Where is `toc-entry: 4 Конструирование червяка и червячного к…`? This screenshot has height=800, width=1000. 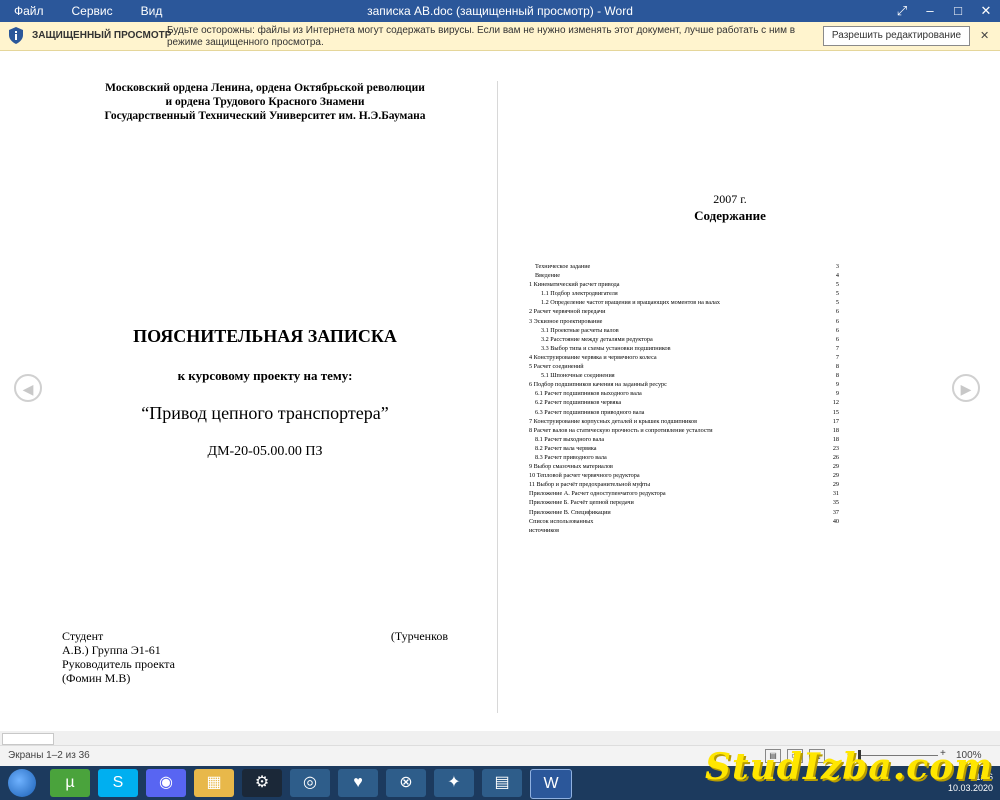
toc-entry: 4 Конструирование червяка и червячного к… is located at coordinates (684, 357).